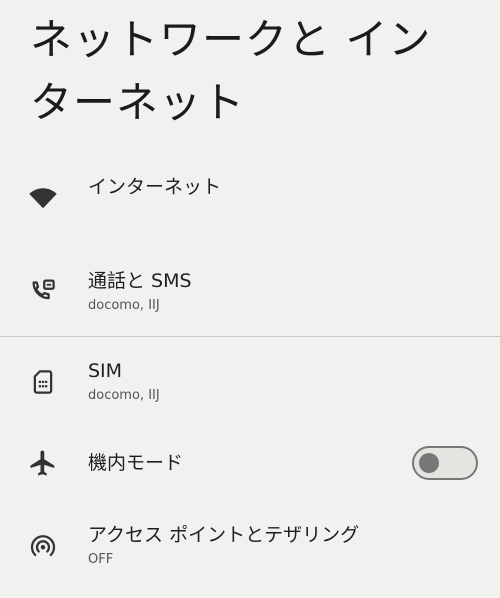 The width and height of the screenshot is (500, 598). I want to click on settings-item-title: 通話と SMS, so click(140, 281).